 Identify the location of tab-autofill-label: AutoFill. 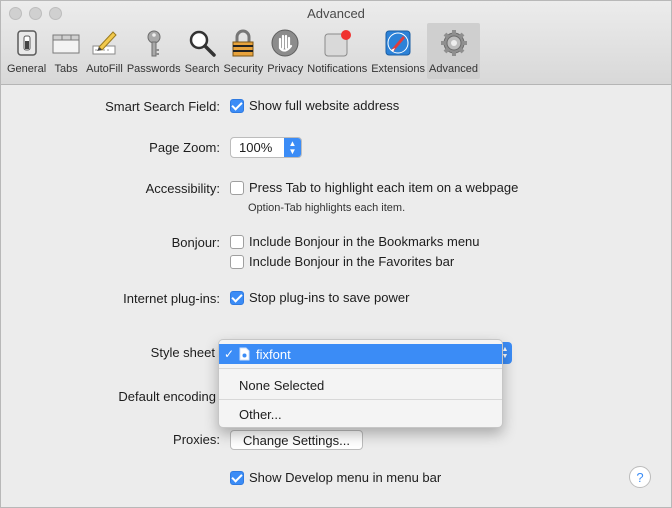
(104, 69).